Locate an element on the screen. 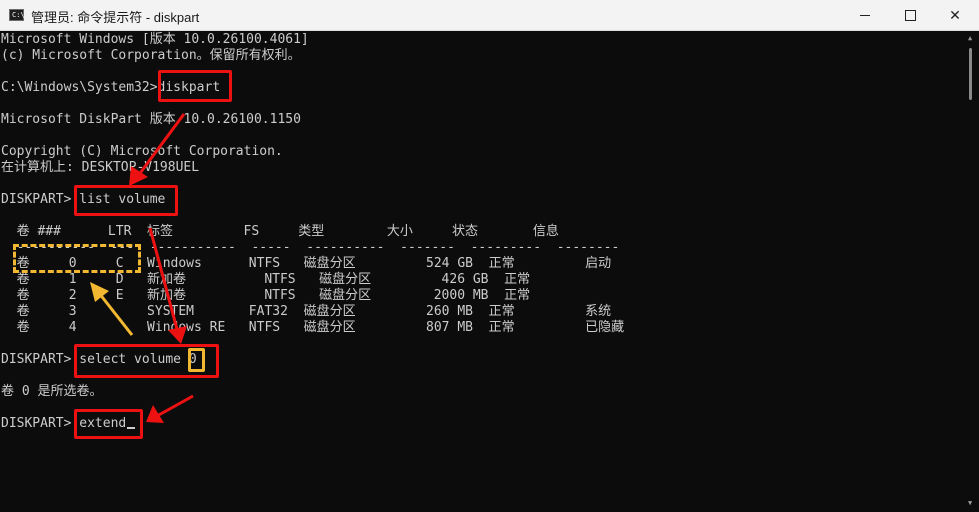 Image resolution: width=979 pixels, height=512 pixels. table-header: 卷 ### LTR 标签 FS 类型 大小 状态 信息 is located at coordinates (280, 231).